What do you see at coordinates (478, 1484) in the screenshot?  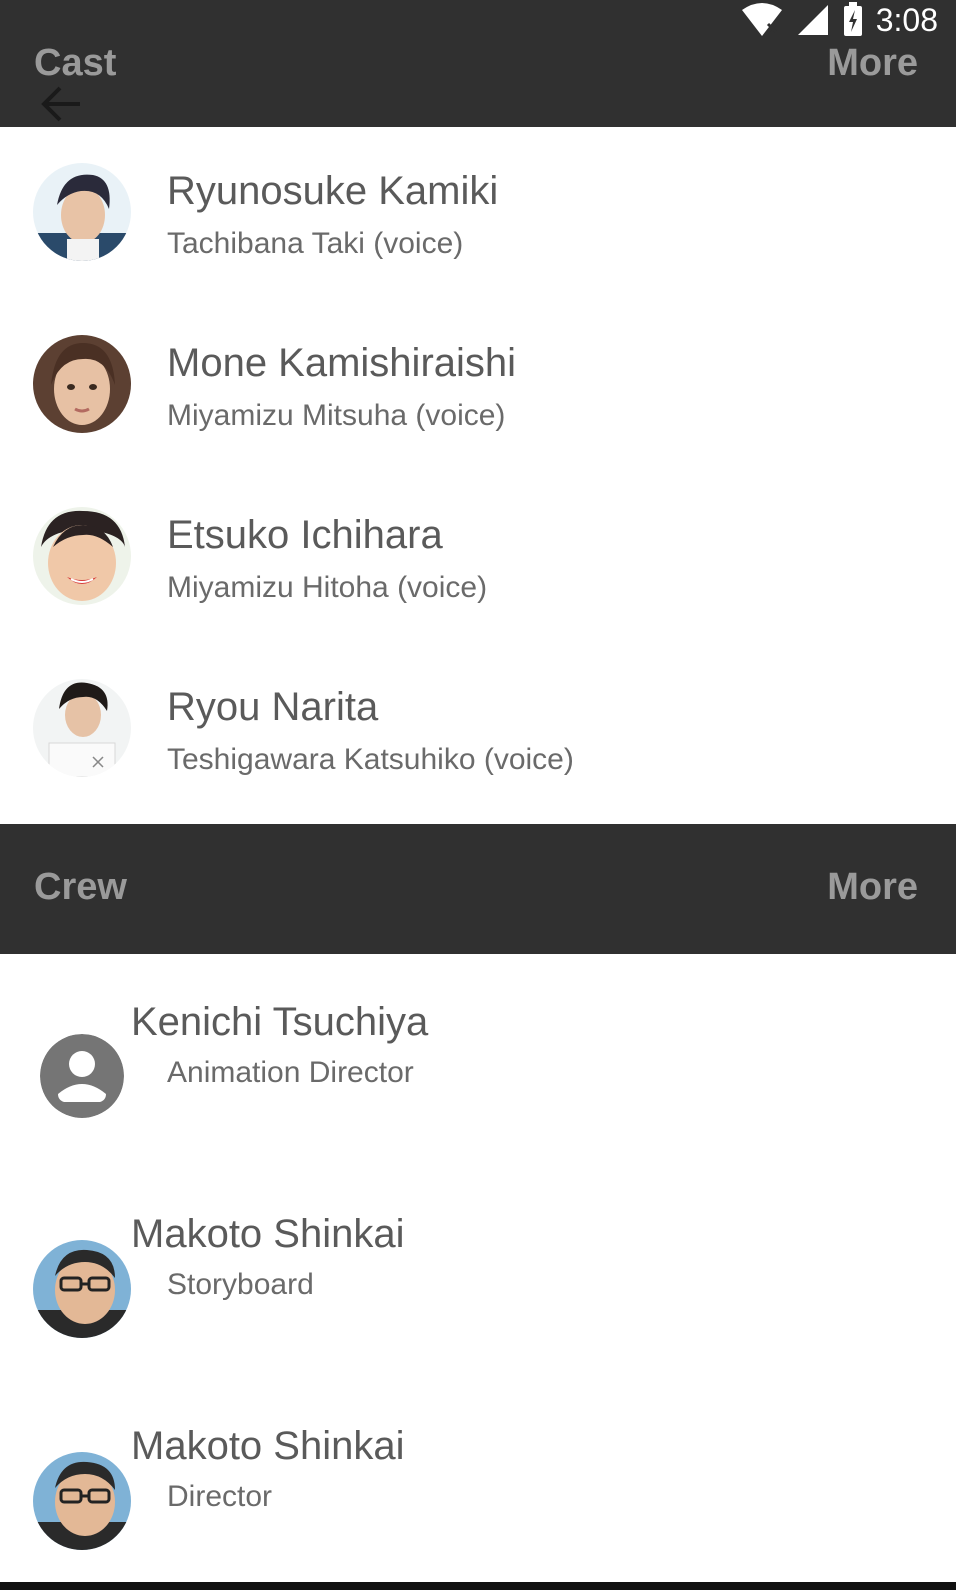 I see `crew-list-item: Makoto Shinkai Director` at bounding box center [478, 1484].